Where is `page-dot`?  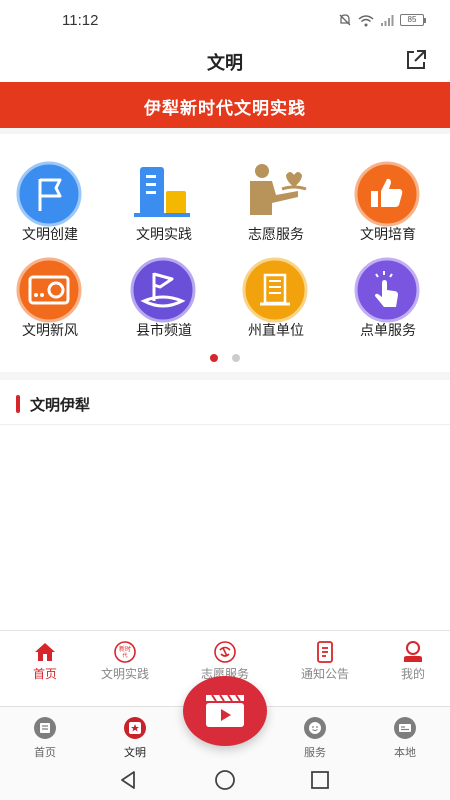 page-dot is located at coordinates (236, 358).